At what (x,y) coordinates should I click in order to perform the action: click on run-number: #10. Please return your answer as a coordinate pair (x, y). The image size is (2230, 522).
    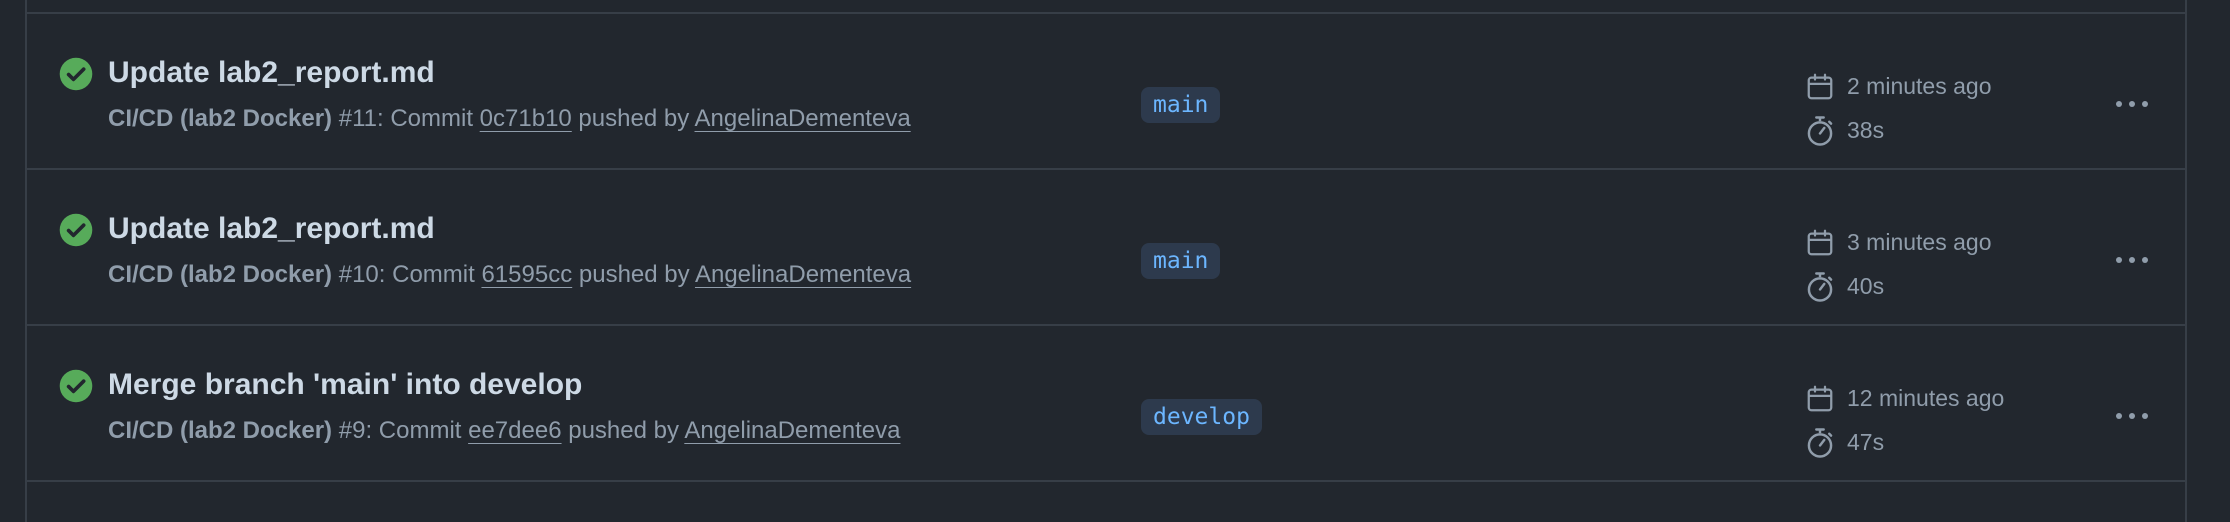
    Looking at the image, I should click on (358, 274).